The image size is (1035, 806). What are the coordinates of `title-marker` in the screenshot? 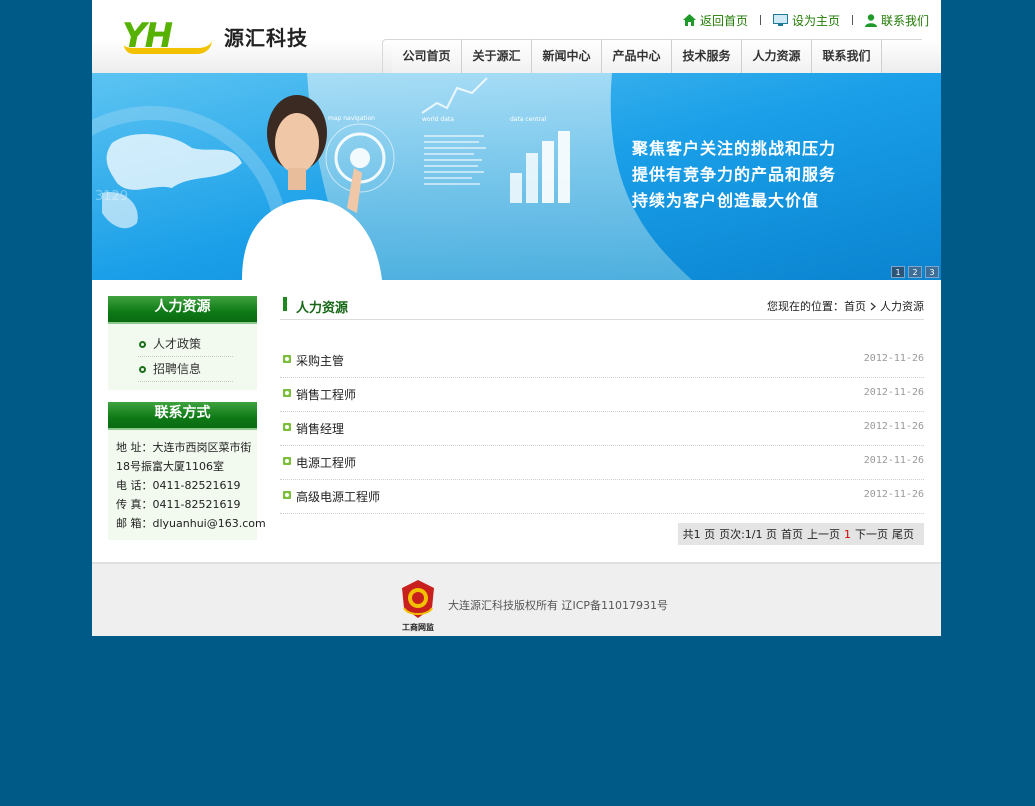 It's located at (285, 304).